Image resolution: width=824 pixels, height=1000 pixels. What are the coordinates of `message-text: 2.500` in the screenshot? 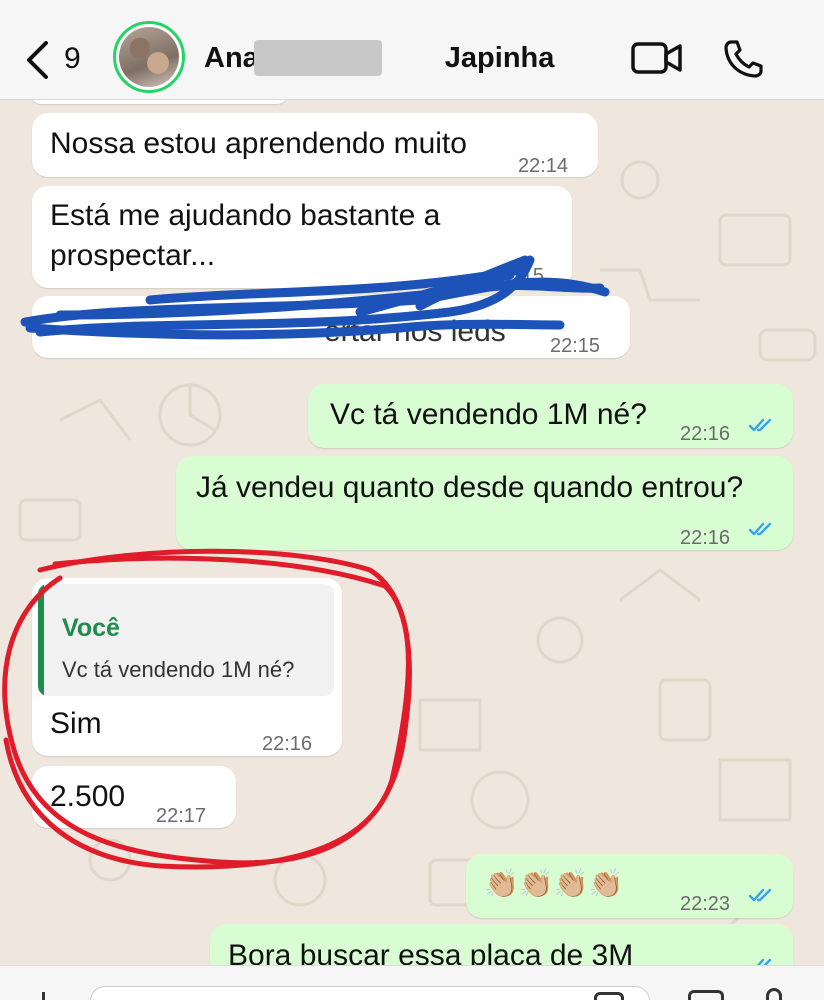 It's located at (88, 796).